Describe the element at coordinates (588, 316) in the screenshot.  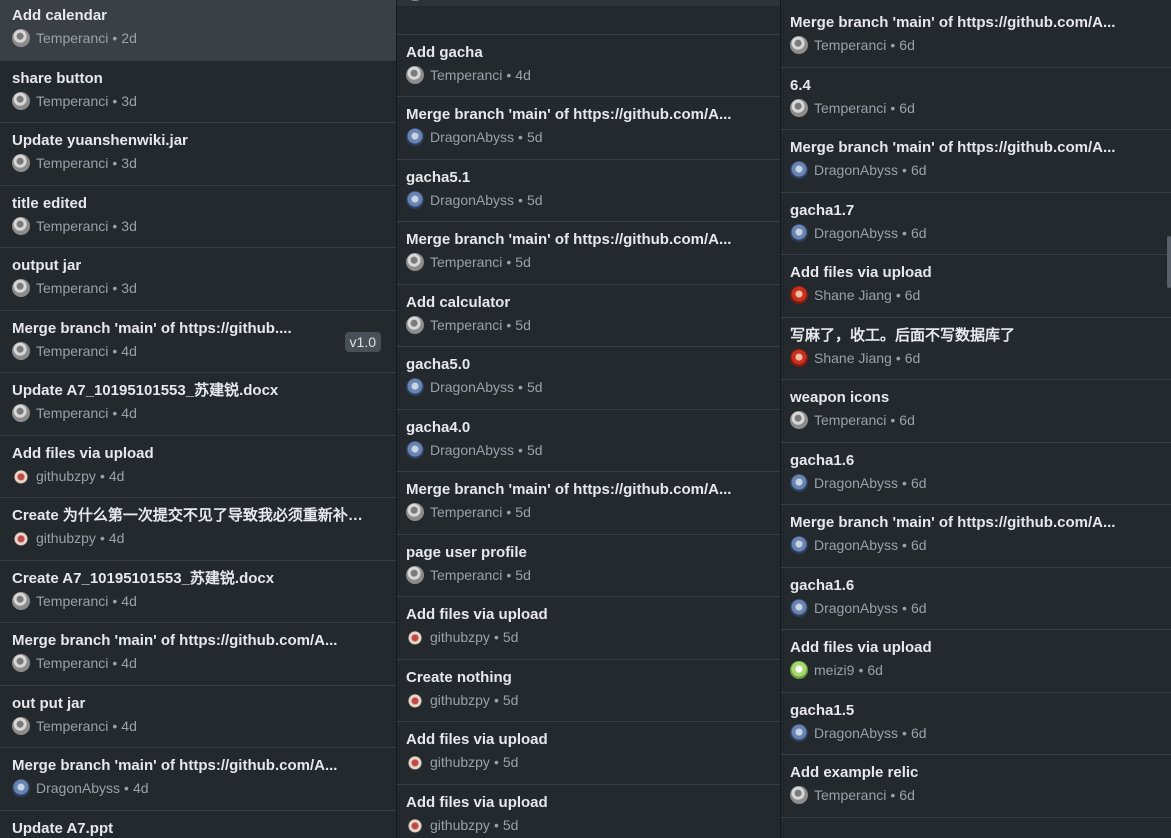
I see `commit-row: Add calculator Temperanci • 5d` at that location.